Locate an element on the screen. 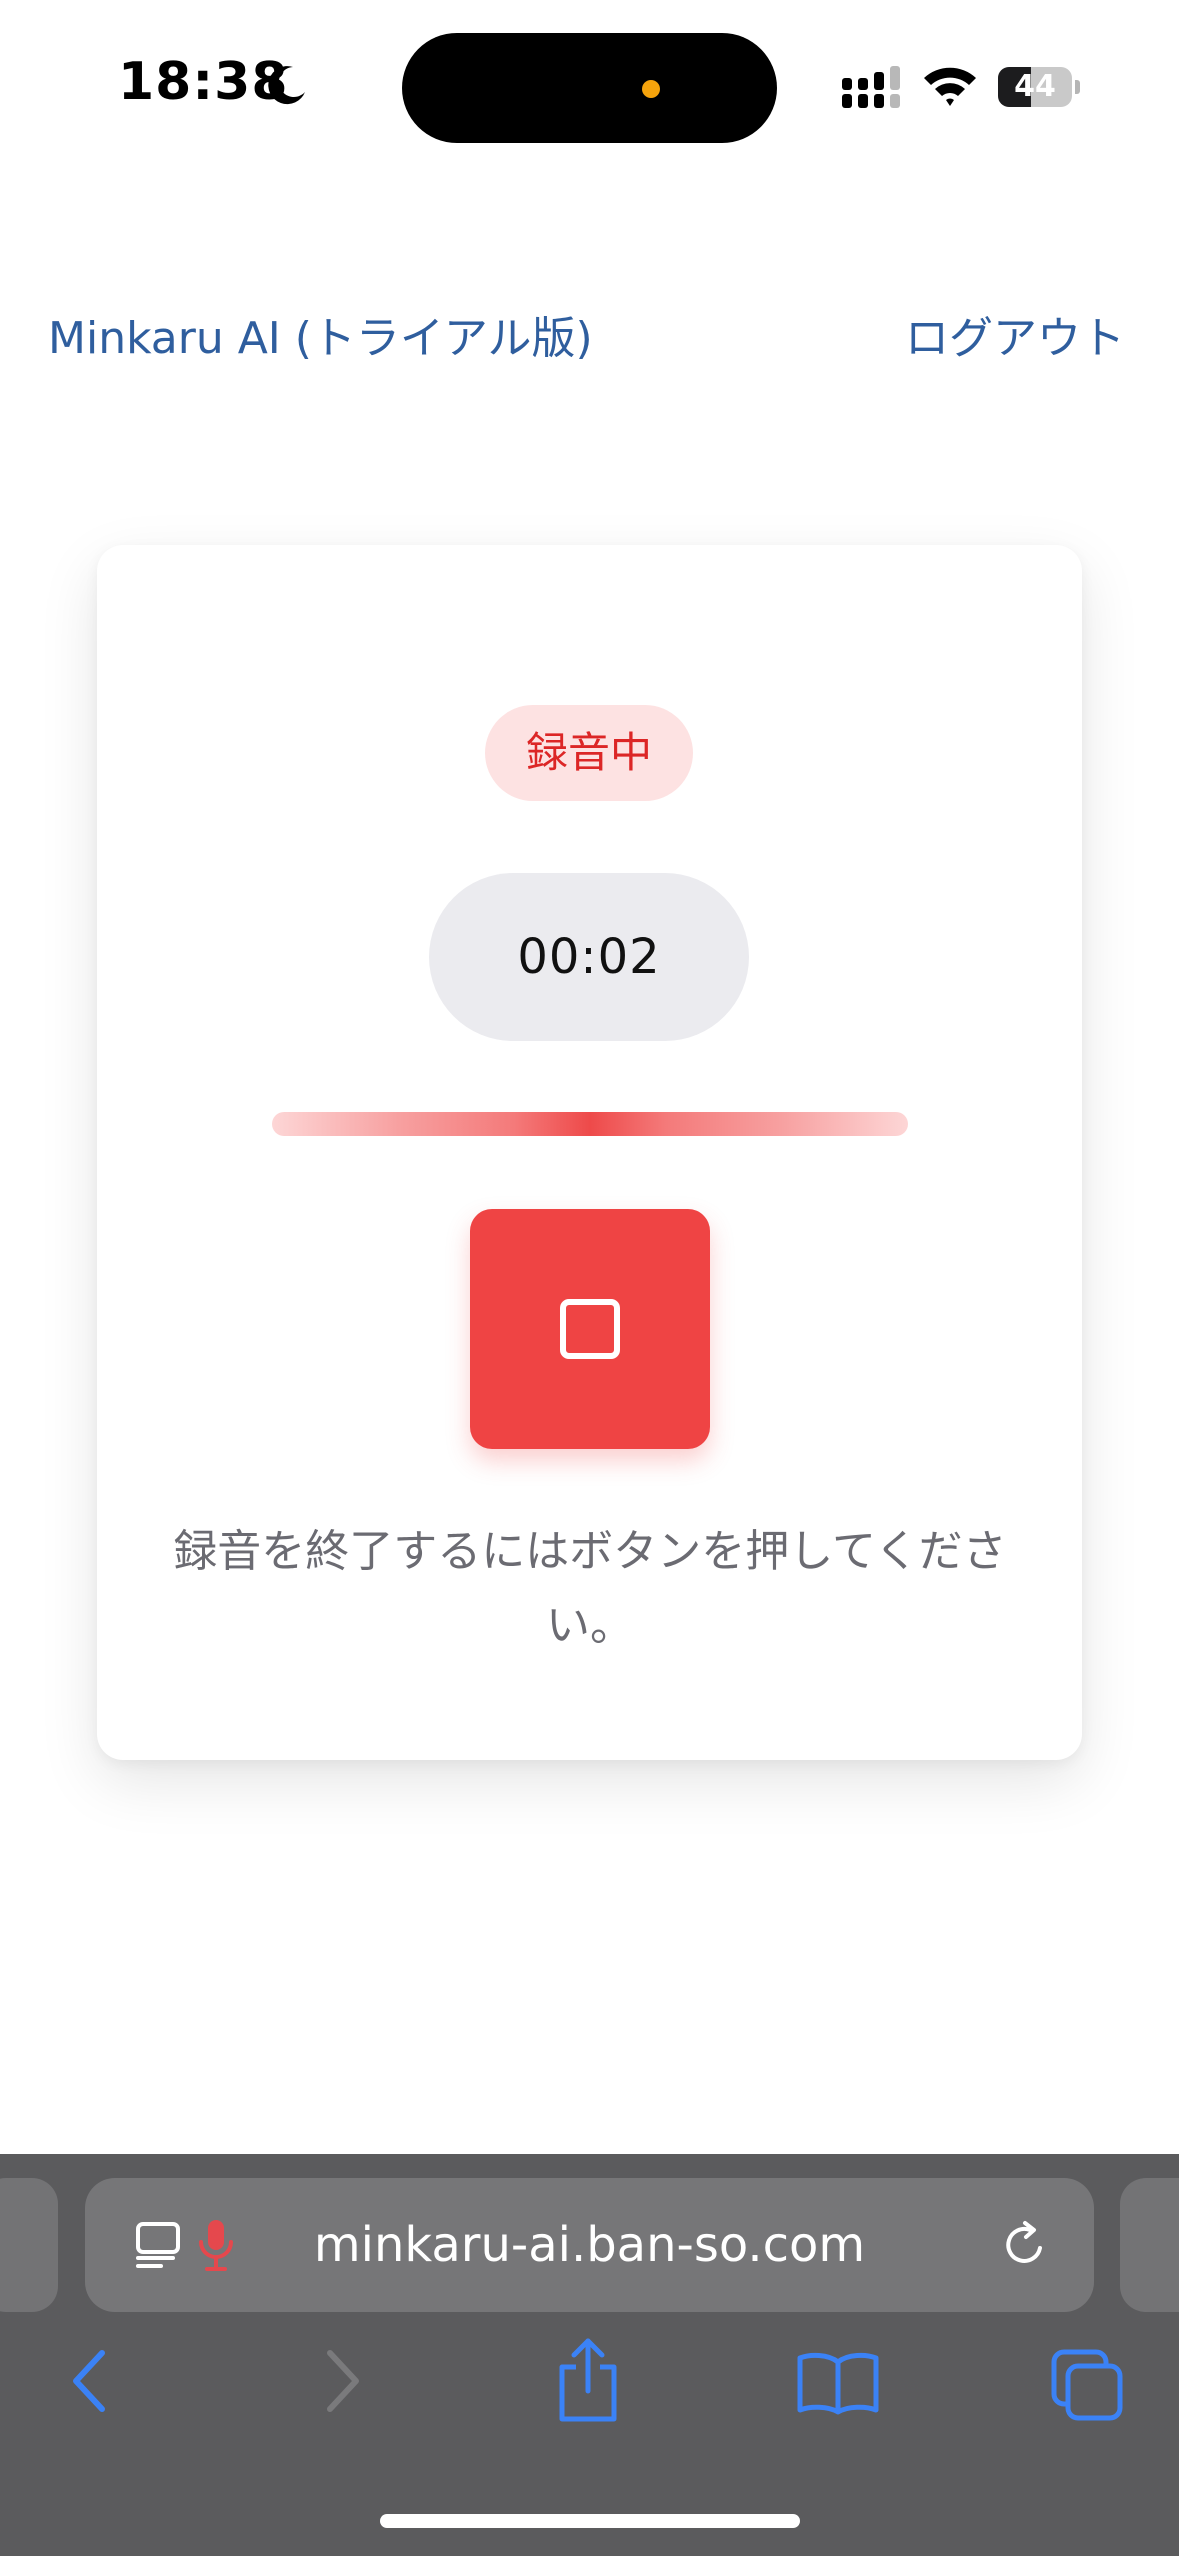 This screenshot has height=2556, width=1179. instruction-text: 録音を終了するにはボタンを押してください。 is located at coordinates (590, 1588).